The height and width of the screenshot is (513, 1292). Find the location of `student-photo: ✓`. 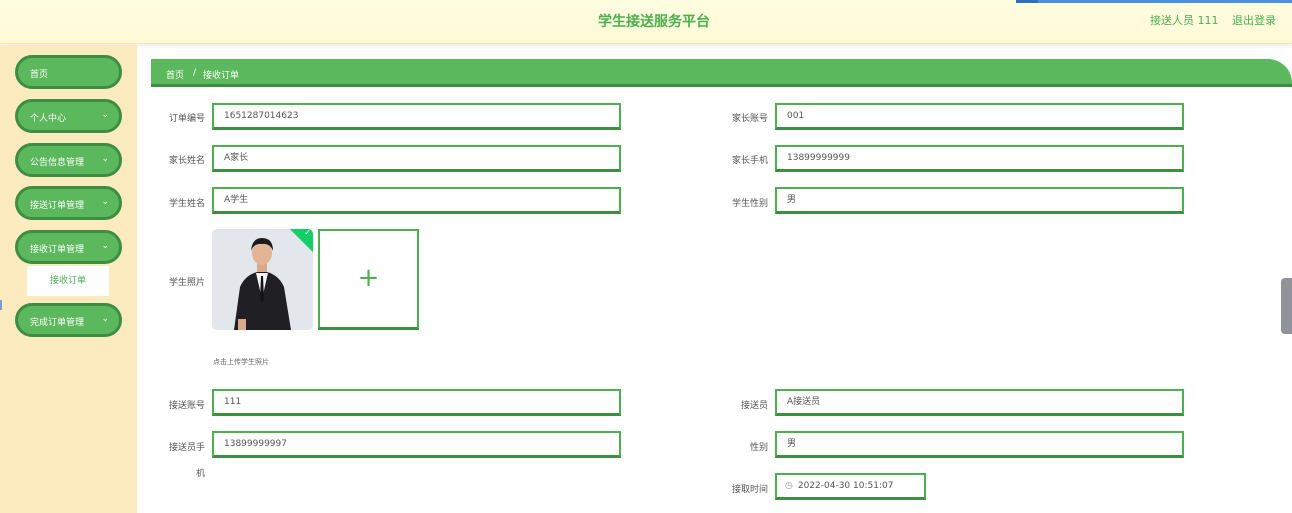

student-photo: ✓ is located at coordinates (262, 279).